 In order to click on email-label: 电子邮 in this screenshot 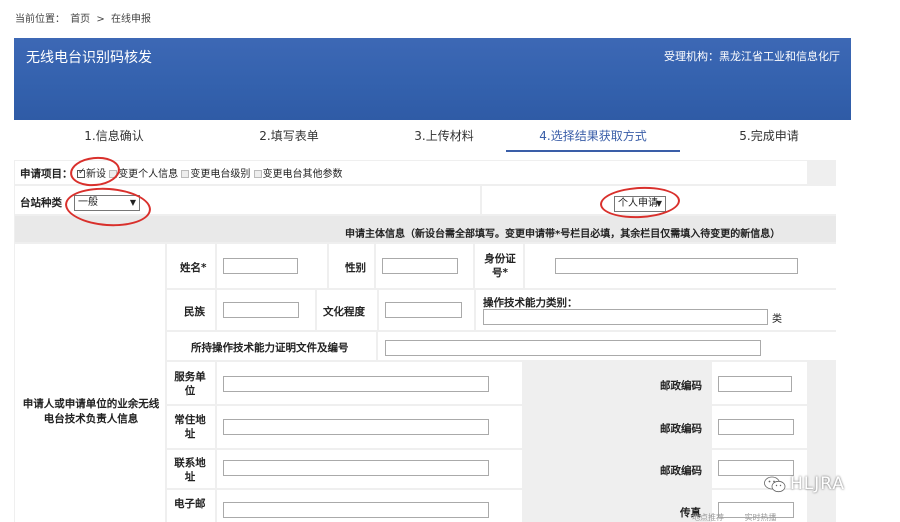, I will do `click(190, 504)`.